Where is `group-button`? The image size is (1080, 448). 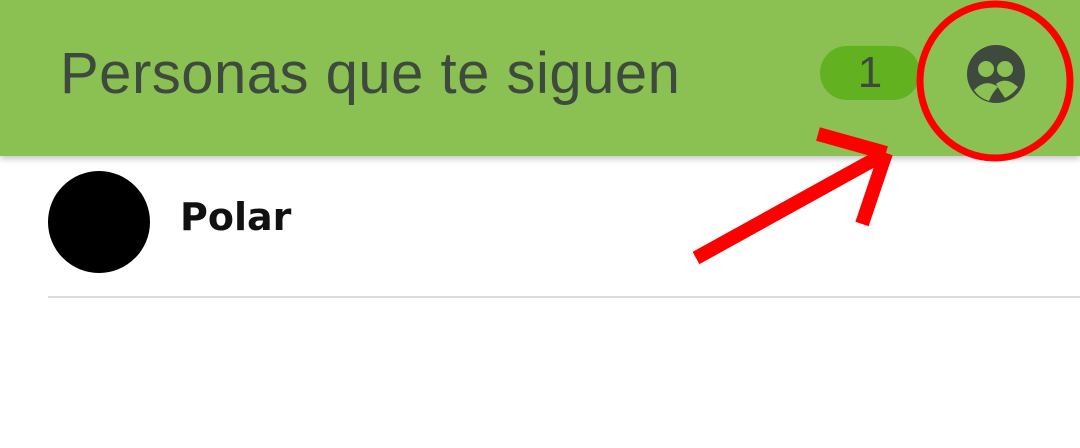 group-button is located at coordinates (996, 74).